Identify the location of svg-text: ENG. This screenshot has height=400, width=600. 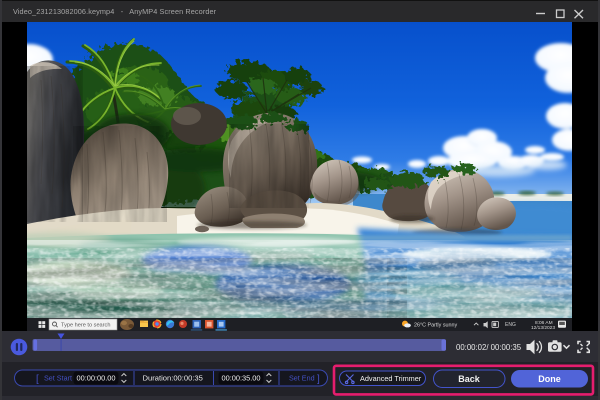
(510, 325).